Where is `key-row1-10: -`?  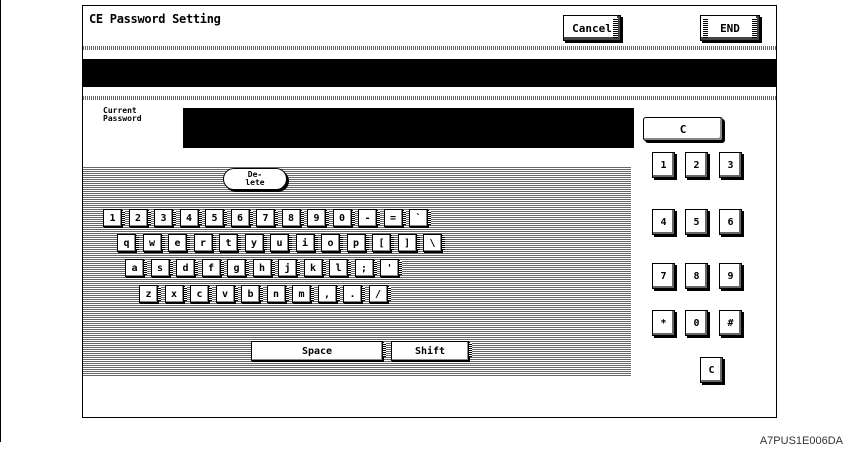 key-row1-10: - is located at coordinates (369, 218).